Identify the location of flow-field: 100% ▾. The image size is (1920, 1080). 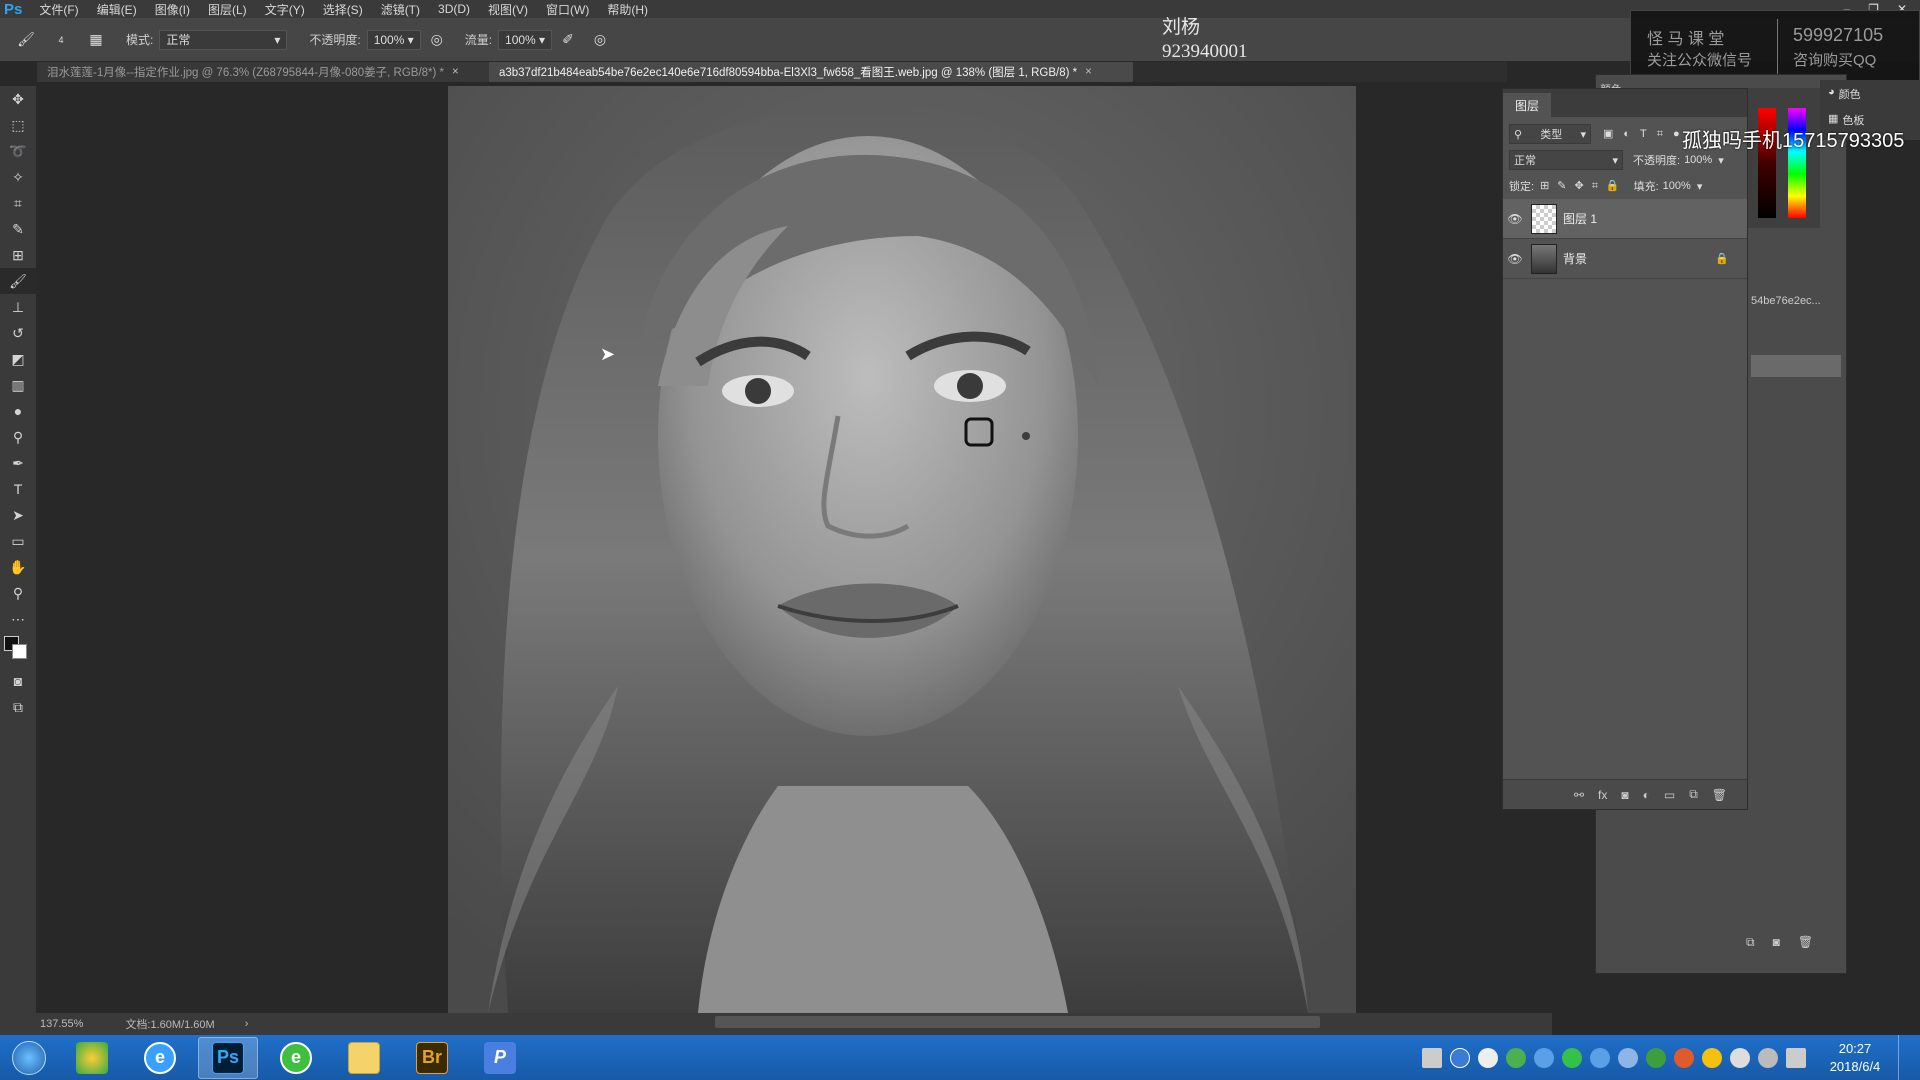
(525, 39).